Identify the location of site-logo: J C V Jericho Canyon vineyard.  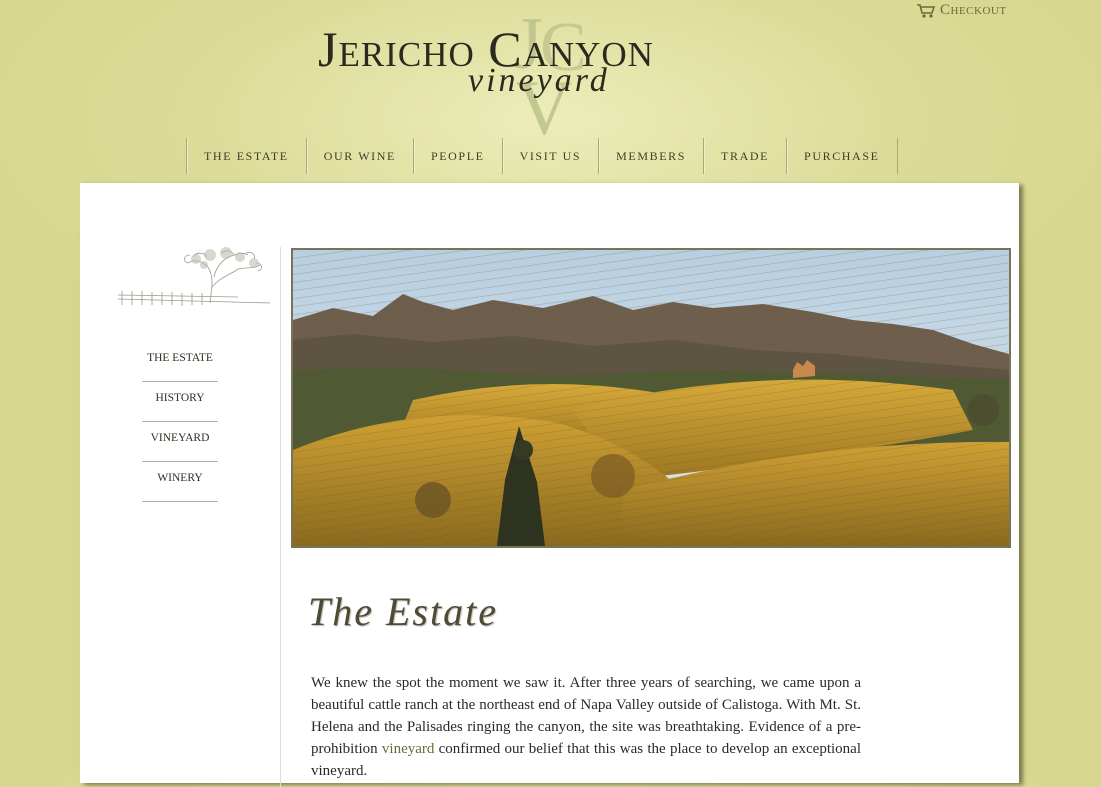
(553, 72).